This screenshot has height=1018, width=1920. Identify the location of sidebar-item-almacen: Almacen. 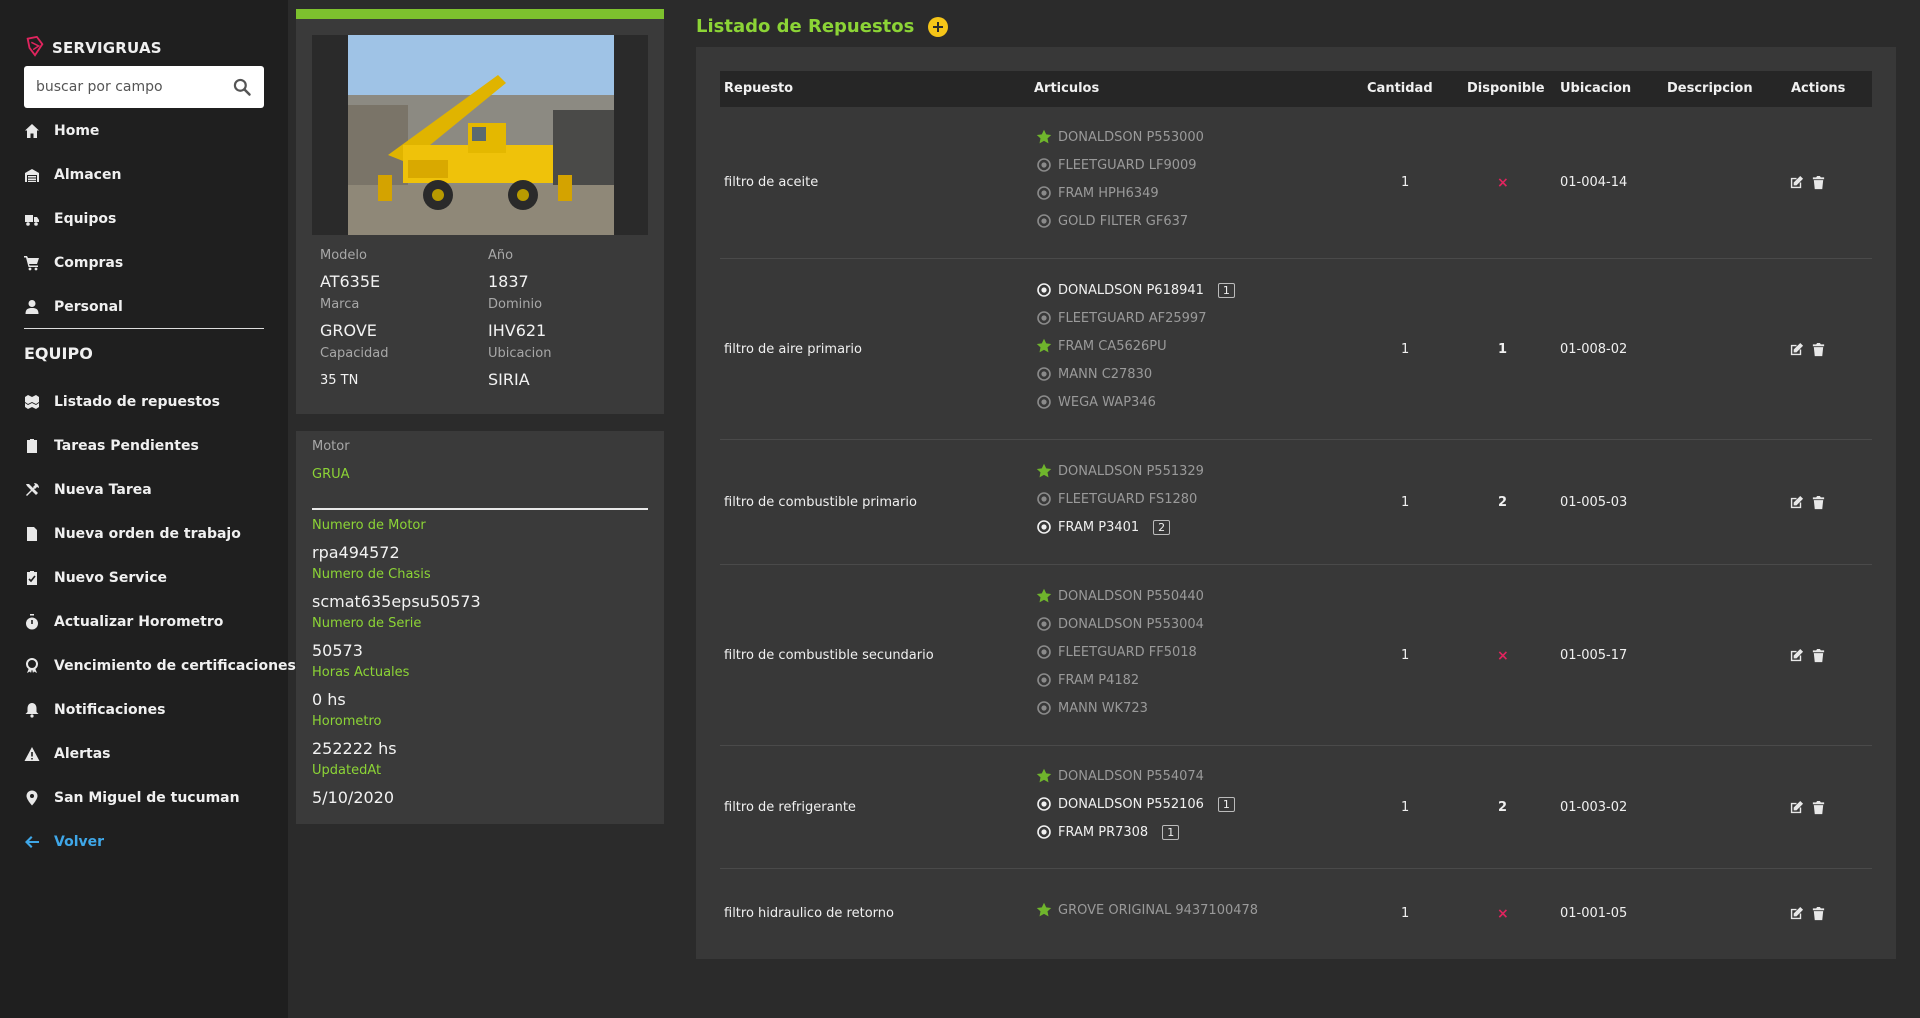
(72, 175).